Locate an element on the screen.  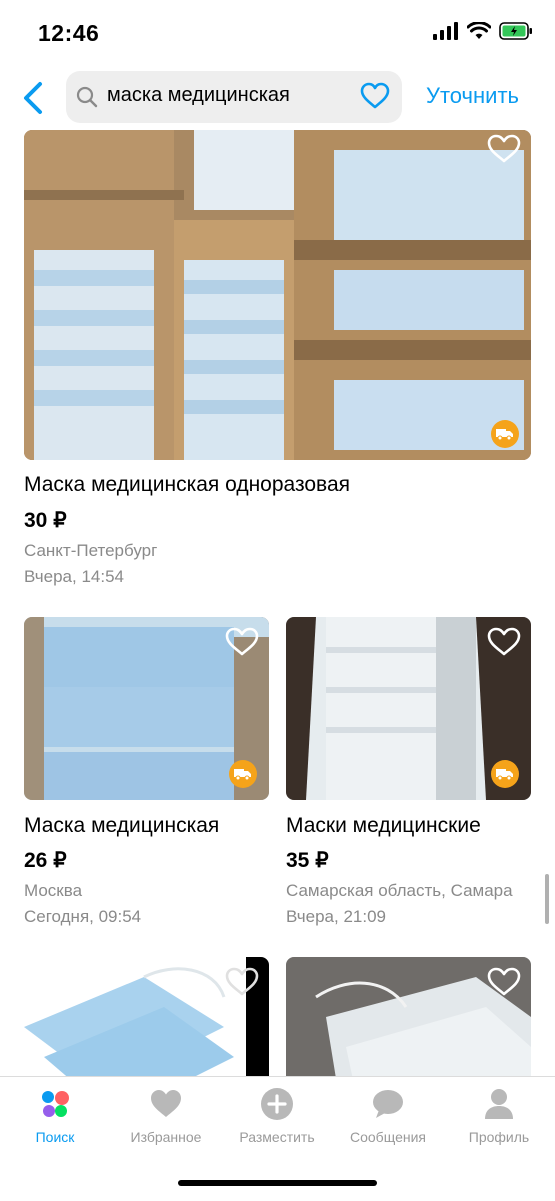
status-icons is located at coordinates (483, 31).